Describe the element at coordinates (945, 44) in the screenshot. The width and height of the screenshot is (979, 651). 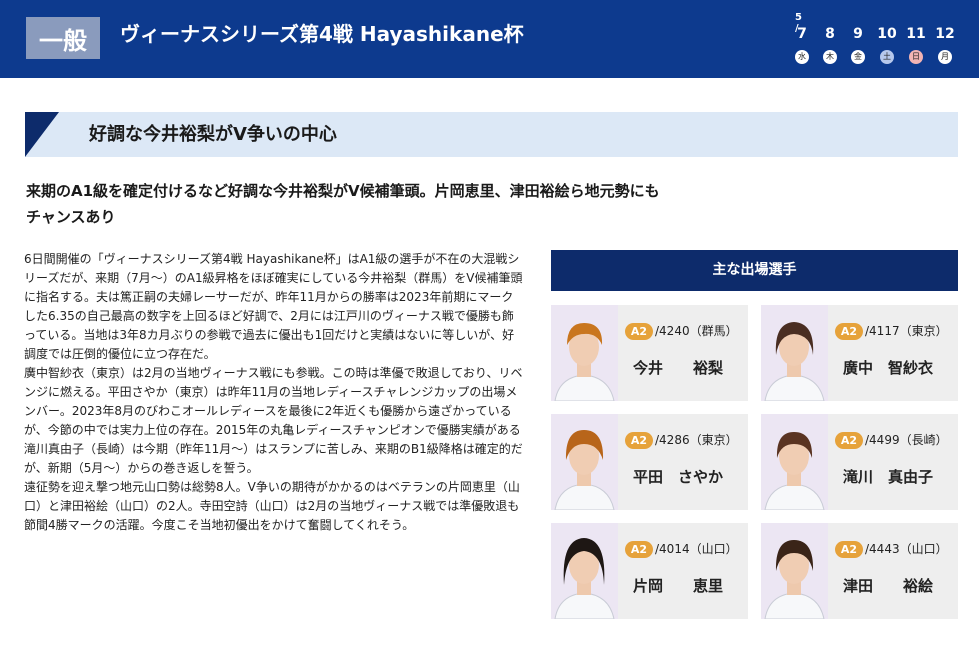
I see `day-6: 12 月` at that location.